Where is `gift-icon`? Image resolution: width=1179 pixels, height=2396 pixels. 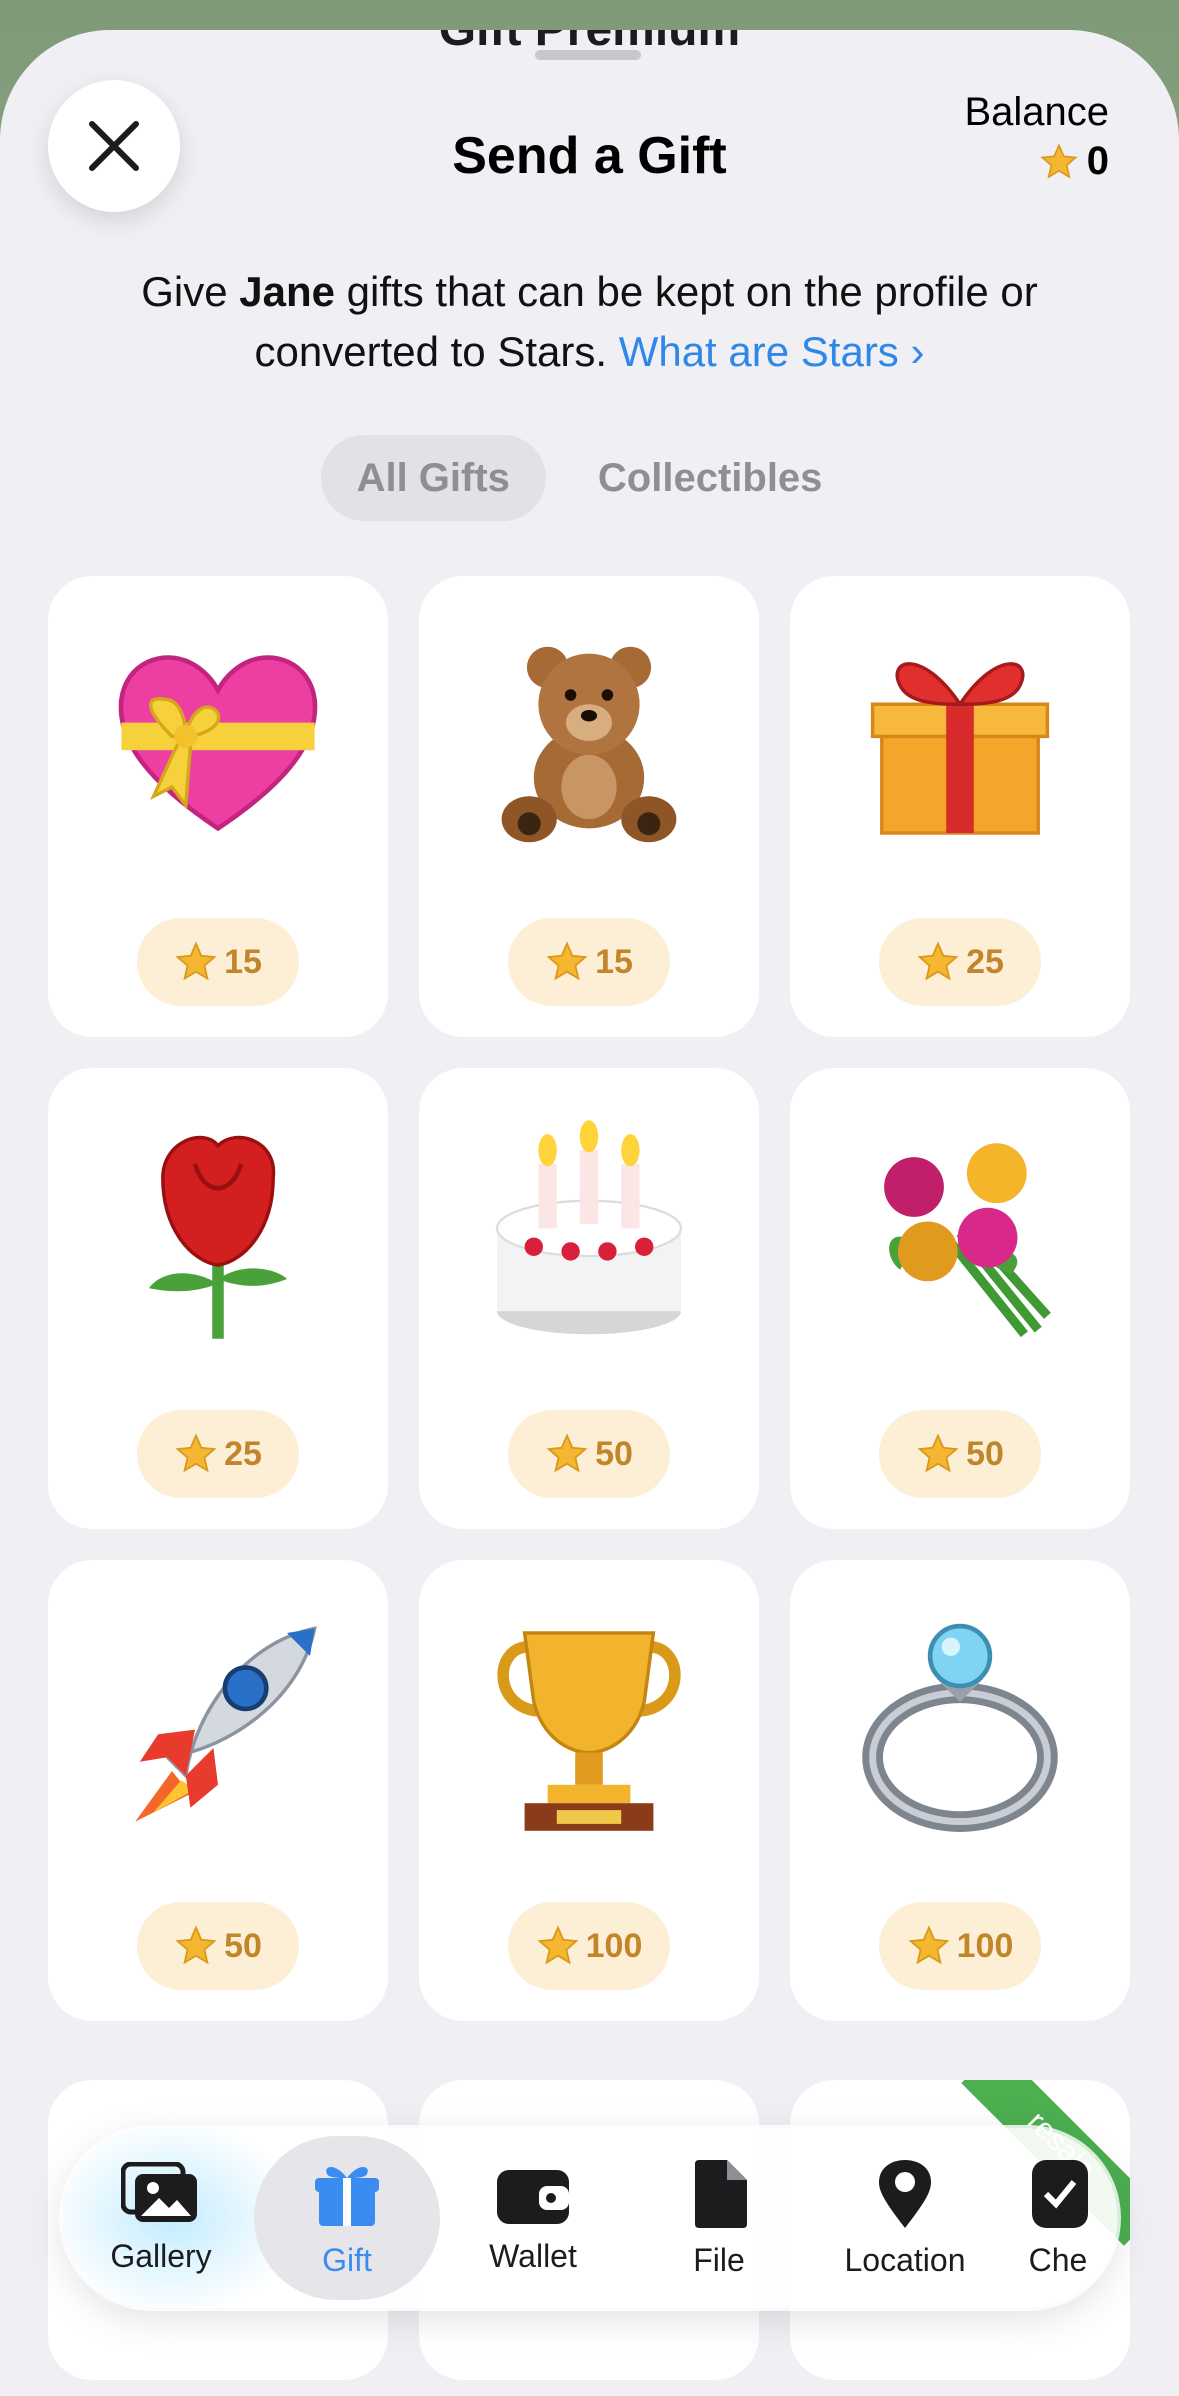
gift-icon is located at coordinates (347, 2196).